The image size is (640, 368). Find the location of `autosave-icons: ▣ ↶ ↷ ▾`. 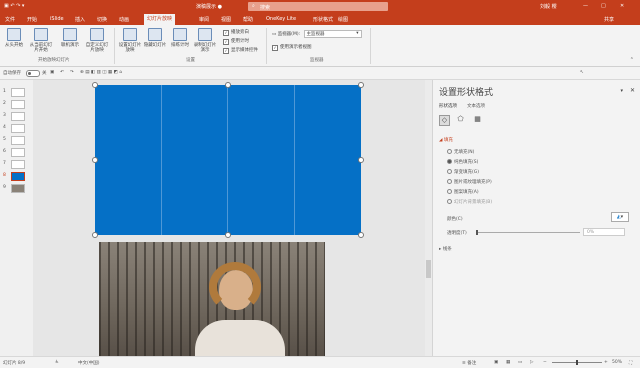

autosave-icons: ▣ ↶ ↷ ▾ is located at coordinates (14, 6).